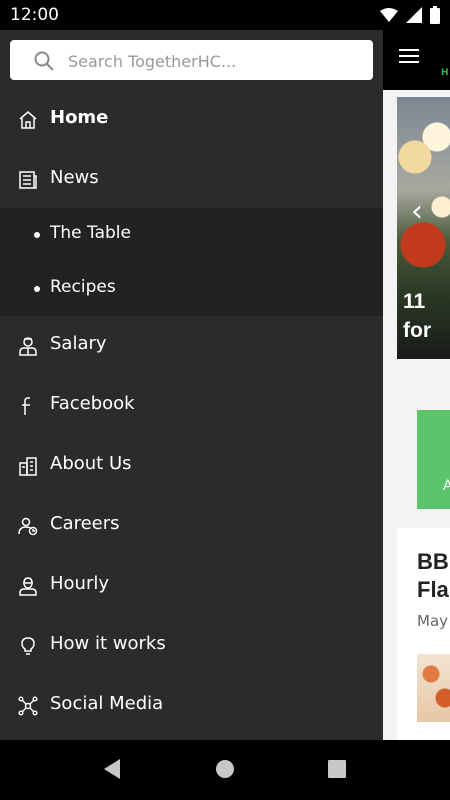 This screenshot has height=800, width=450. I want to click on search-container, so click(191, 60).